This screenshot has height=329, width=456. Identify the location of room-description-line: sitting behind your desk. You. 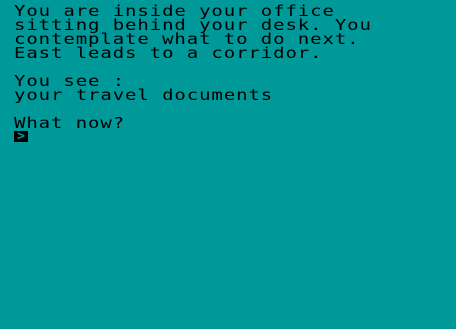
(193, 25).